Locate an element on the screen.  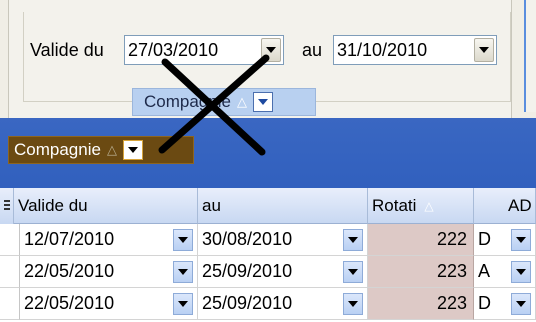
floating-group-chip: Compagnie △ is located at coordinates (224, 102).